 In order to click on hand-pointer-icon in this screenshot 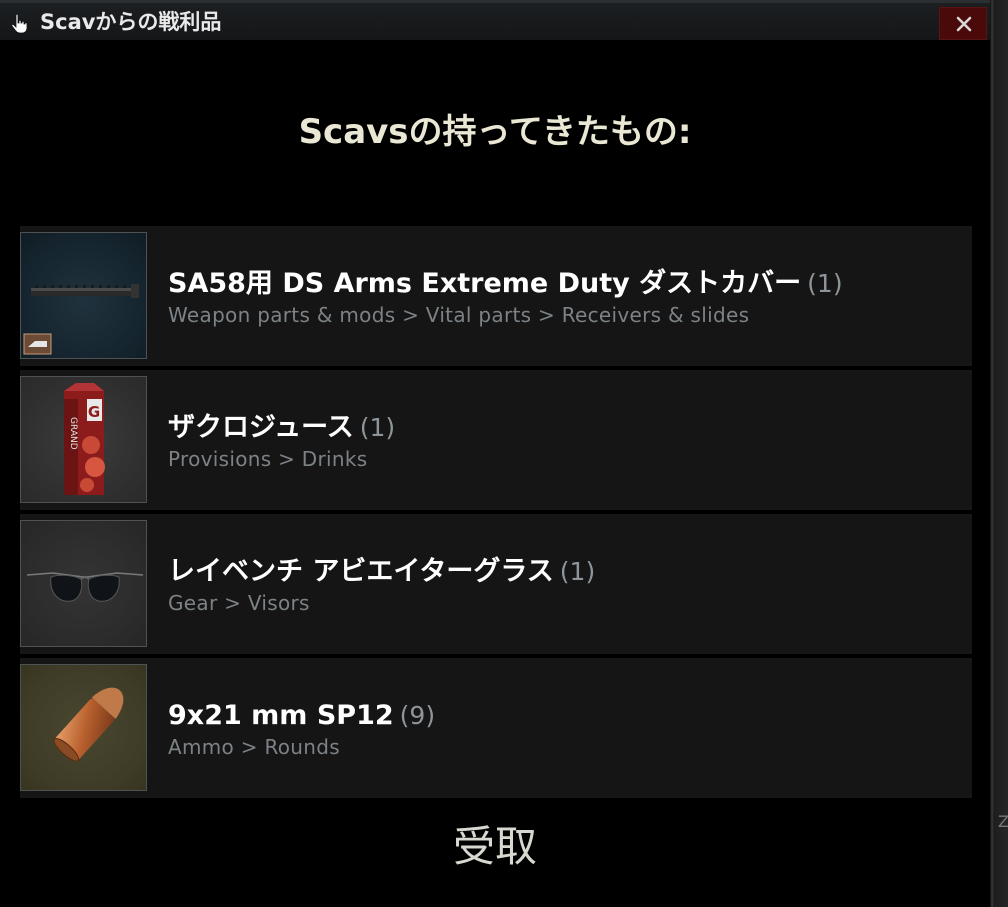, I will do `click(19, 23)`.